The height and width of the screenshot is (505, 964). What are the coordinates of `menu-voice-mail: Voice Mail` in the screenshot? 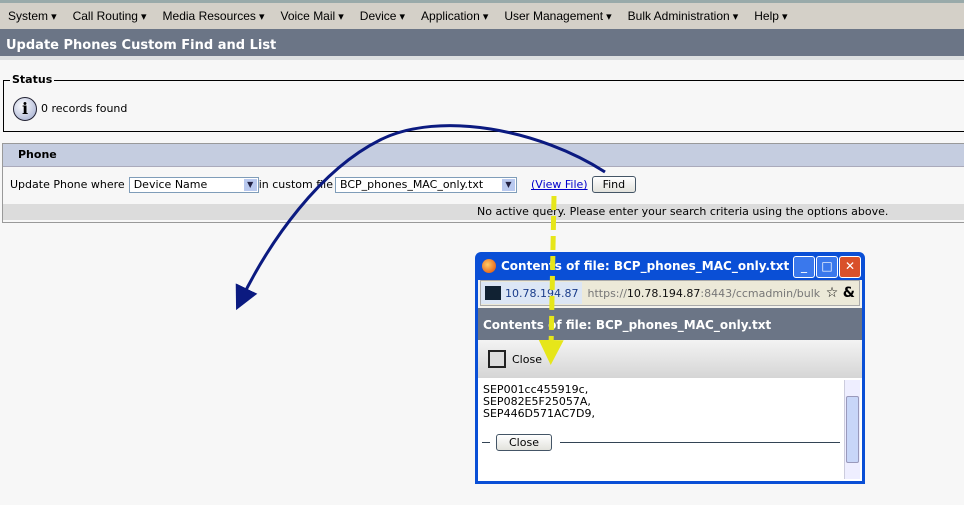 It's located at (312, 16).